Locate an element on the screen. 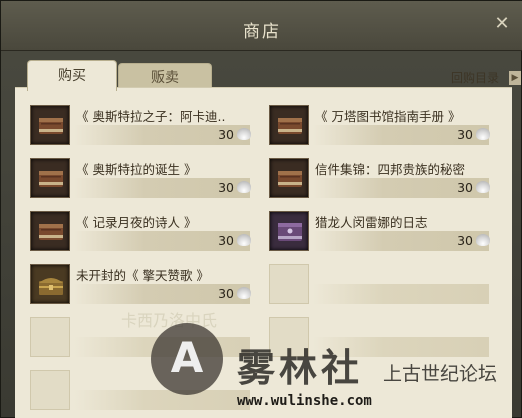  buyback-list-link: 回购目录 is located at coordinates (475, 77).